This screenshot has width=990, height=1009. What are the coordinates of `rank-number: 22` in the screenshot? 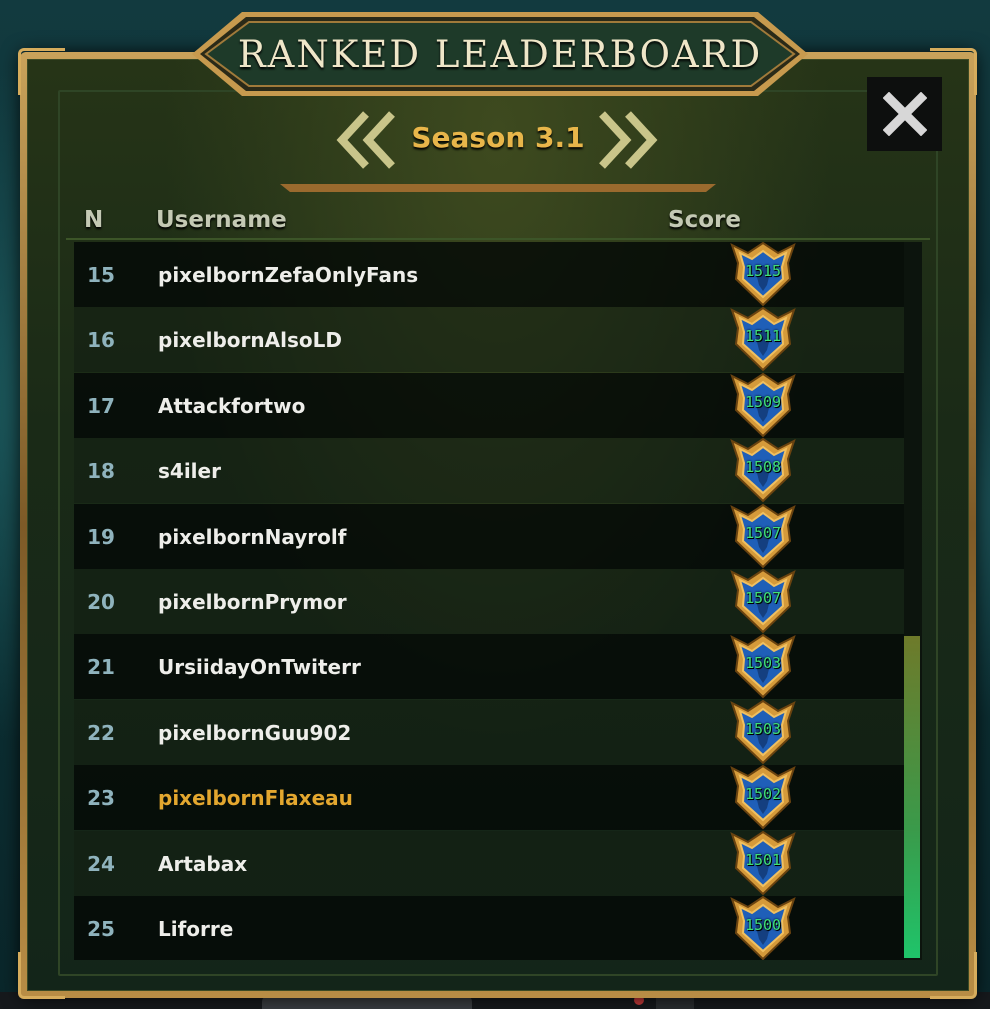 It's located at (101, 732).